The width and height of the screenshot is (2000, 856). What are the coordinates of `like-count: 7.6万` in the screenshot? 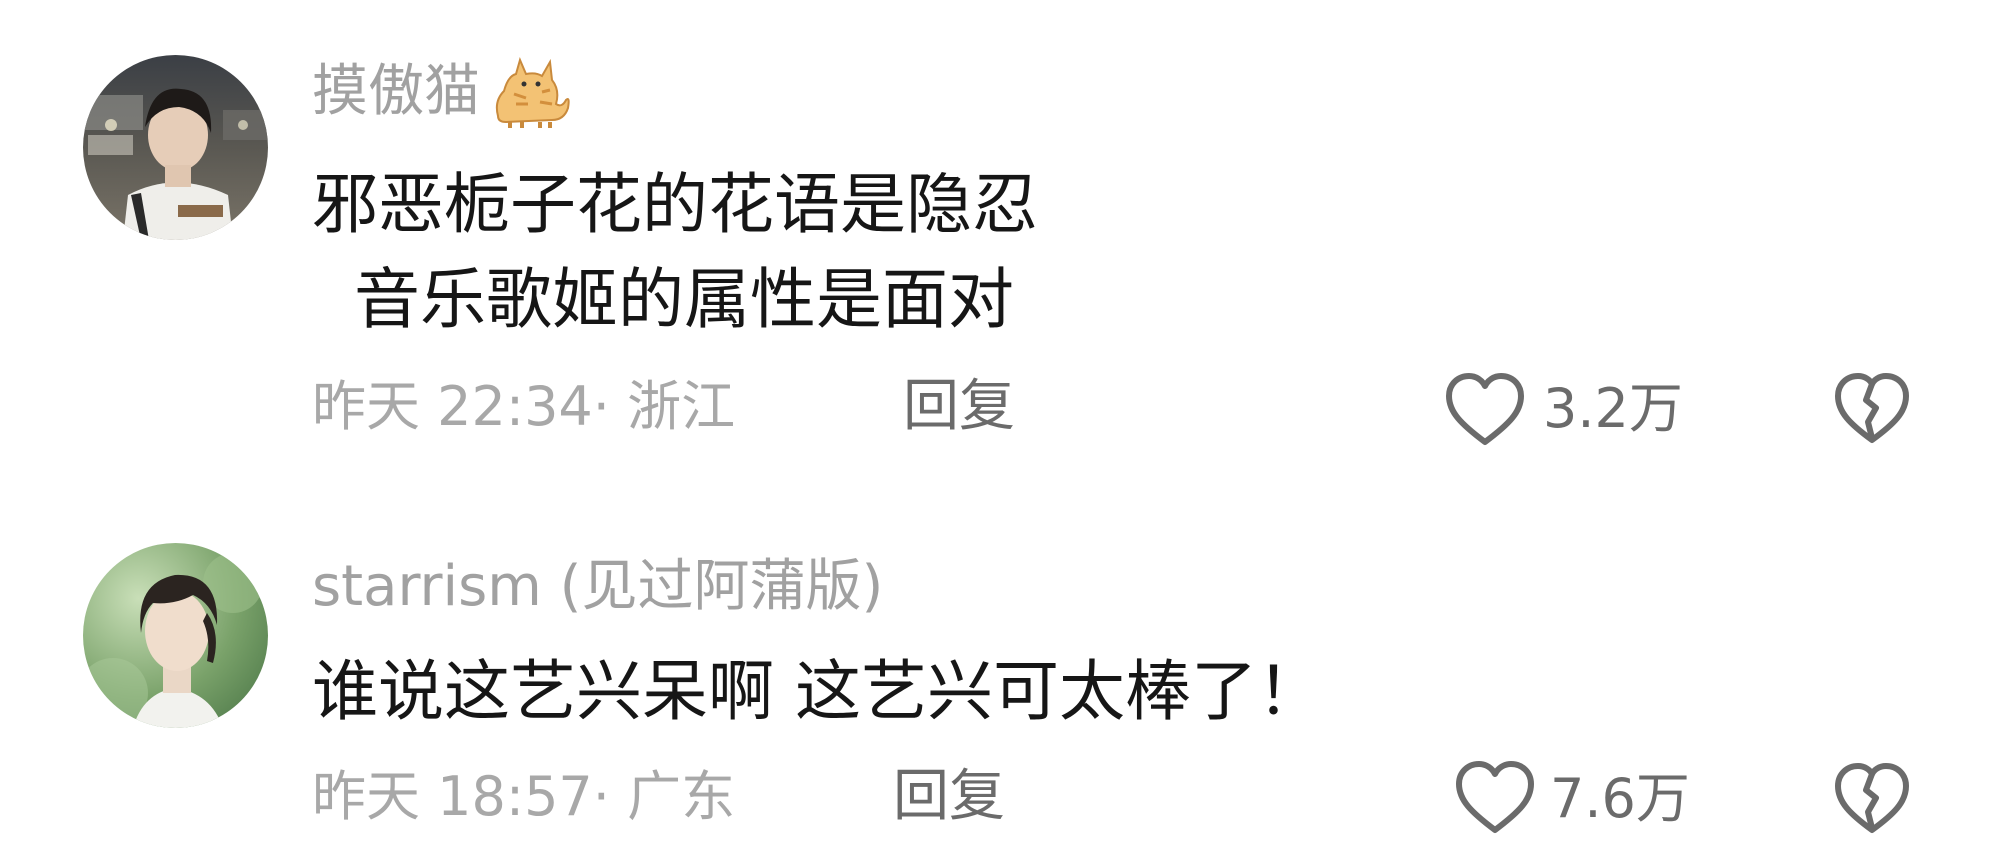 It's located at (1620, 798).